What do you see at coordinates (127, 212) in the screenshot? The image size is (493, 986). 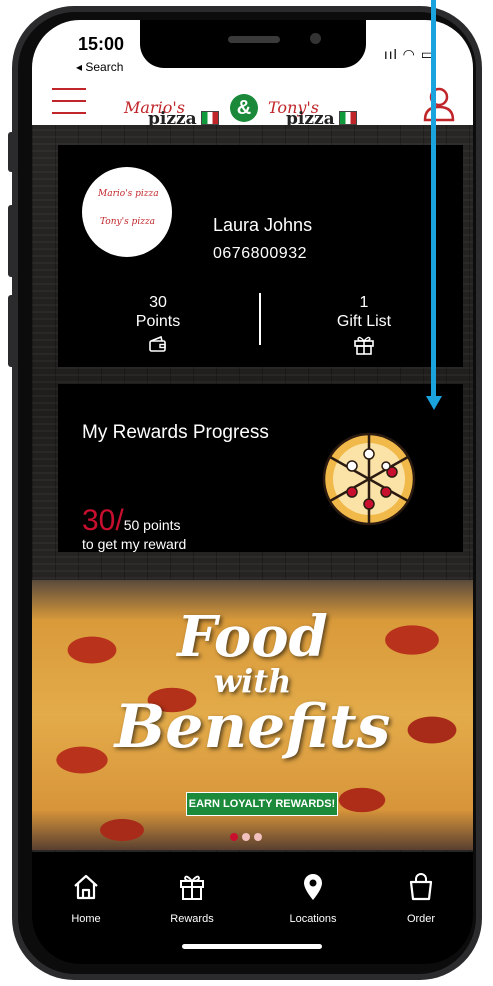 I see `avatar: Mario's pizza Tony's pizza` at bounding box center [127, 212].